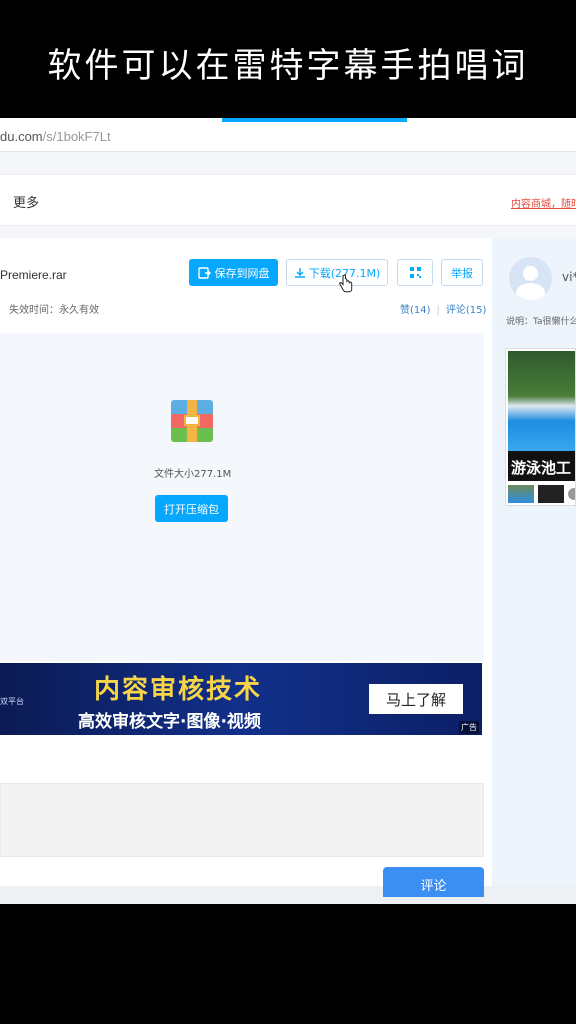 The image size is (576, 1024). What do you see at coordinates (541, 322) in the screenshot?
I see `user-description: 说明：Ta很懒什么` at bounding box center [541, 322].